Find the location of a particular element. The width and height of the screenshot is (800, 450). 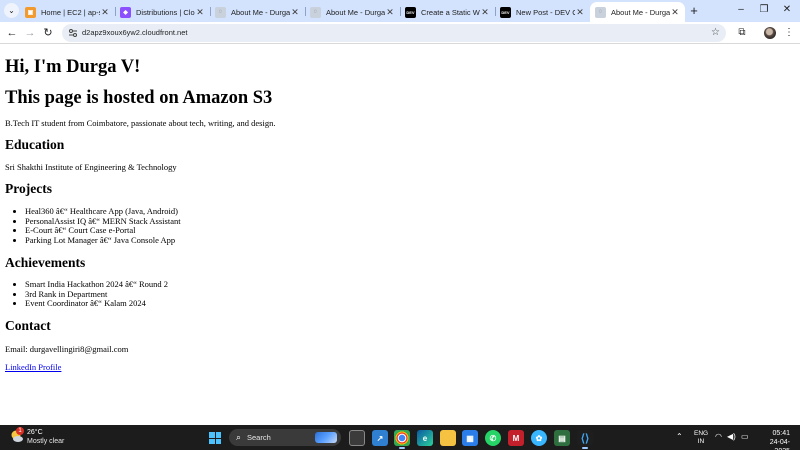

linkedin-paragraph: LinkedIn Profile is located at coordinates (33, 367).